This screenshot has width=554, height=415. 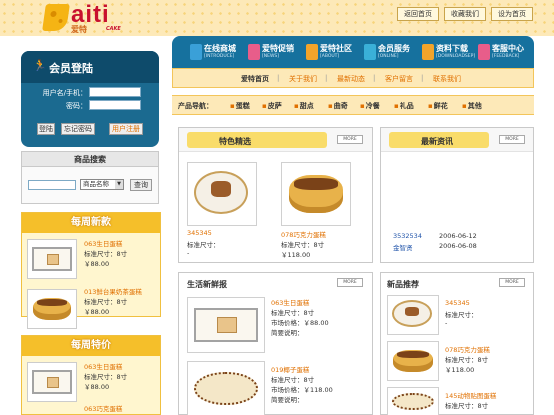 I want to click on nav-item-mall: 在线商城 [INTRODUCE], so click(x=219, y=53).